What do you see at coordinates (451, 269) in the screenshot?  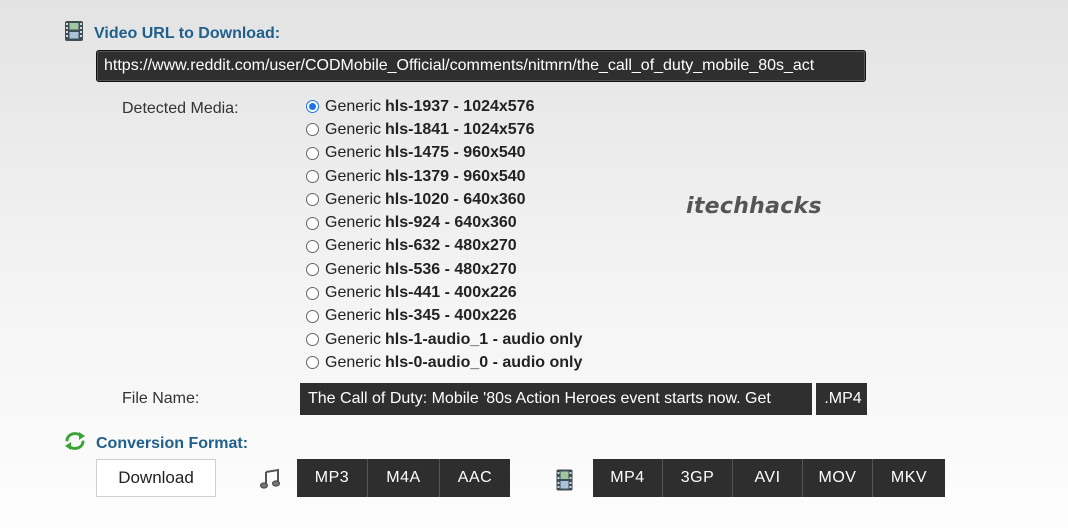 I see `media-option-code: hls-536 - 480x270` at bounding box center [451, 269].